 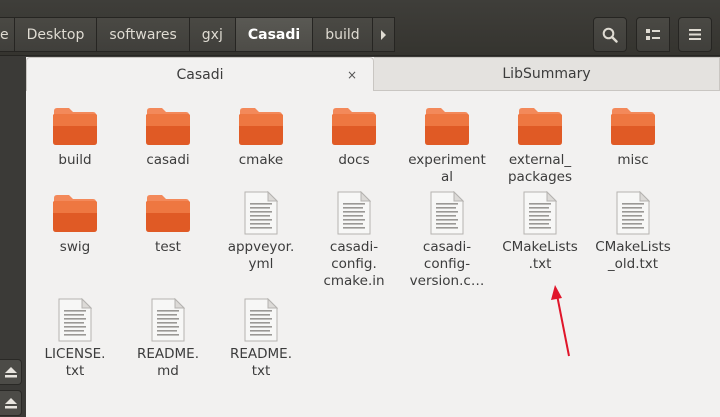 I want to click on file-item-label-line: cmake, so click(x=261, y=160).